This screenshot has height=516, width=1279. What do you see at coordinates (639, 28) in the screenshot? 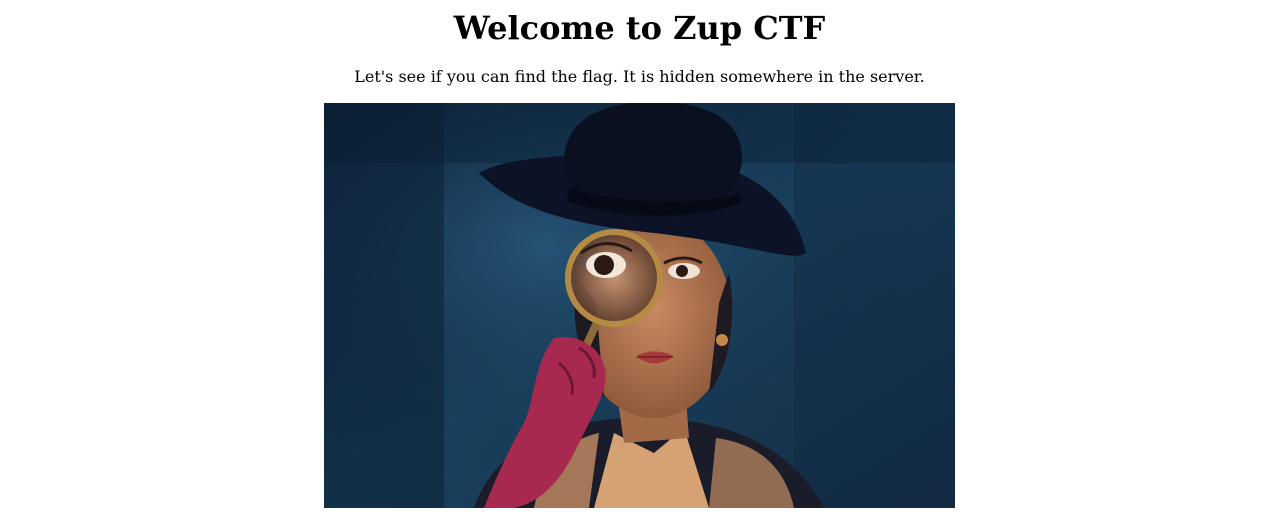
I see `page-title: Welcome to Zup CTF` at bounding box center [639, 28].